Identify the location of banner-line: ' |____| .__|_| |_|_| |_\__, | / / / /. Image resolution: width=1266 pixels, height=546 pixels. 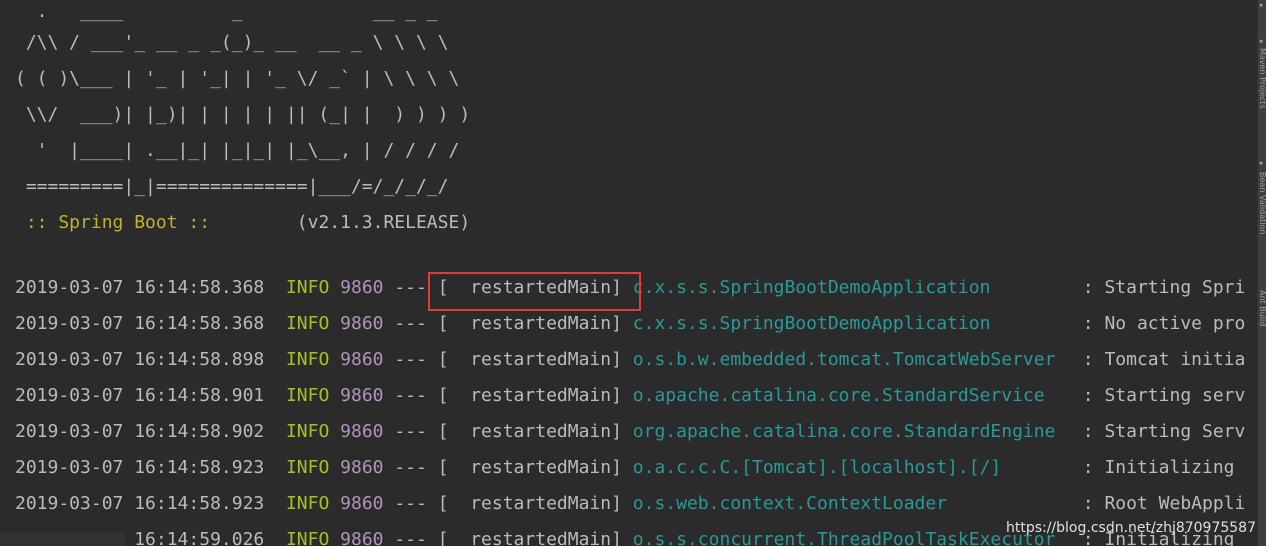
(237, 150).